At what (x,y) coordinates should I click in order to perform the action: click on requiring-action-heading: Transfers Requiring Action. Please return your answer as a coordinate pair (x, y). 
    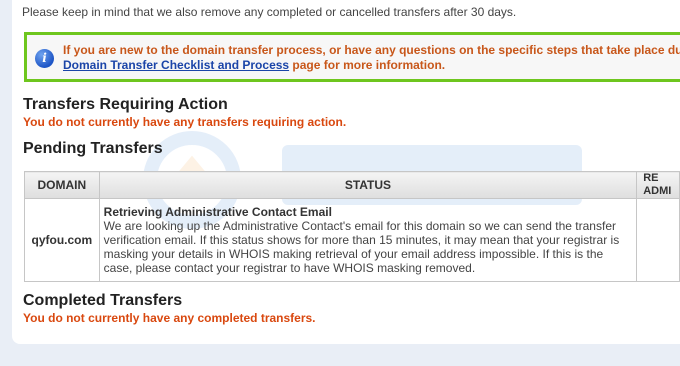
    Looking at the image, I should click on (125, 104).